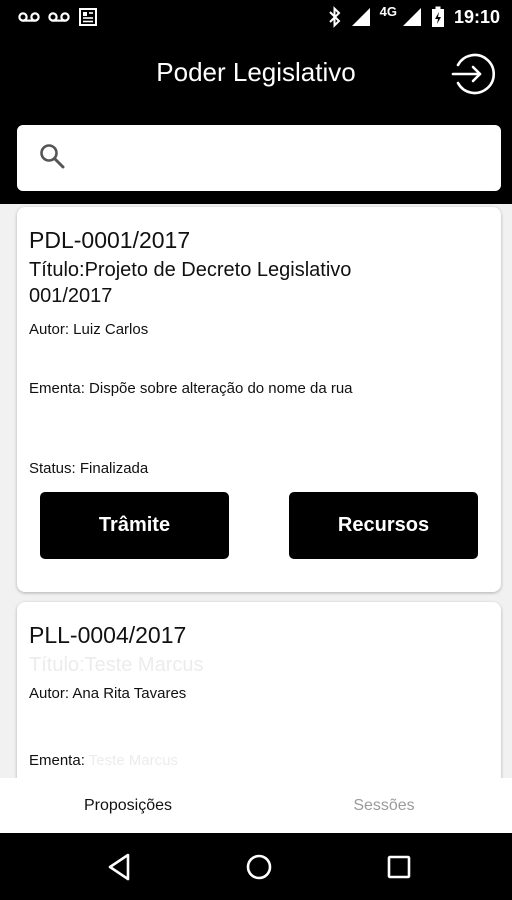  Describe the element at coordinates (57, 760) in the screenshot. I see `ementa-label: Ementa:` at that location.